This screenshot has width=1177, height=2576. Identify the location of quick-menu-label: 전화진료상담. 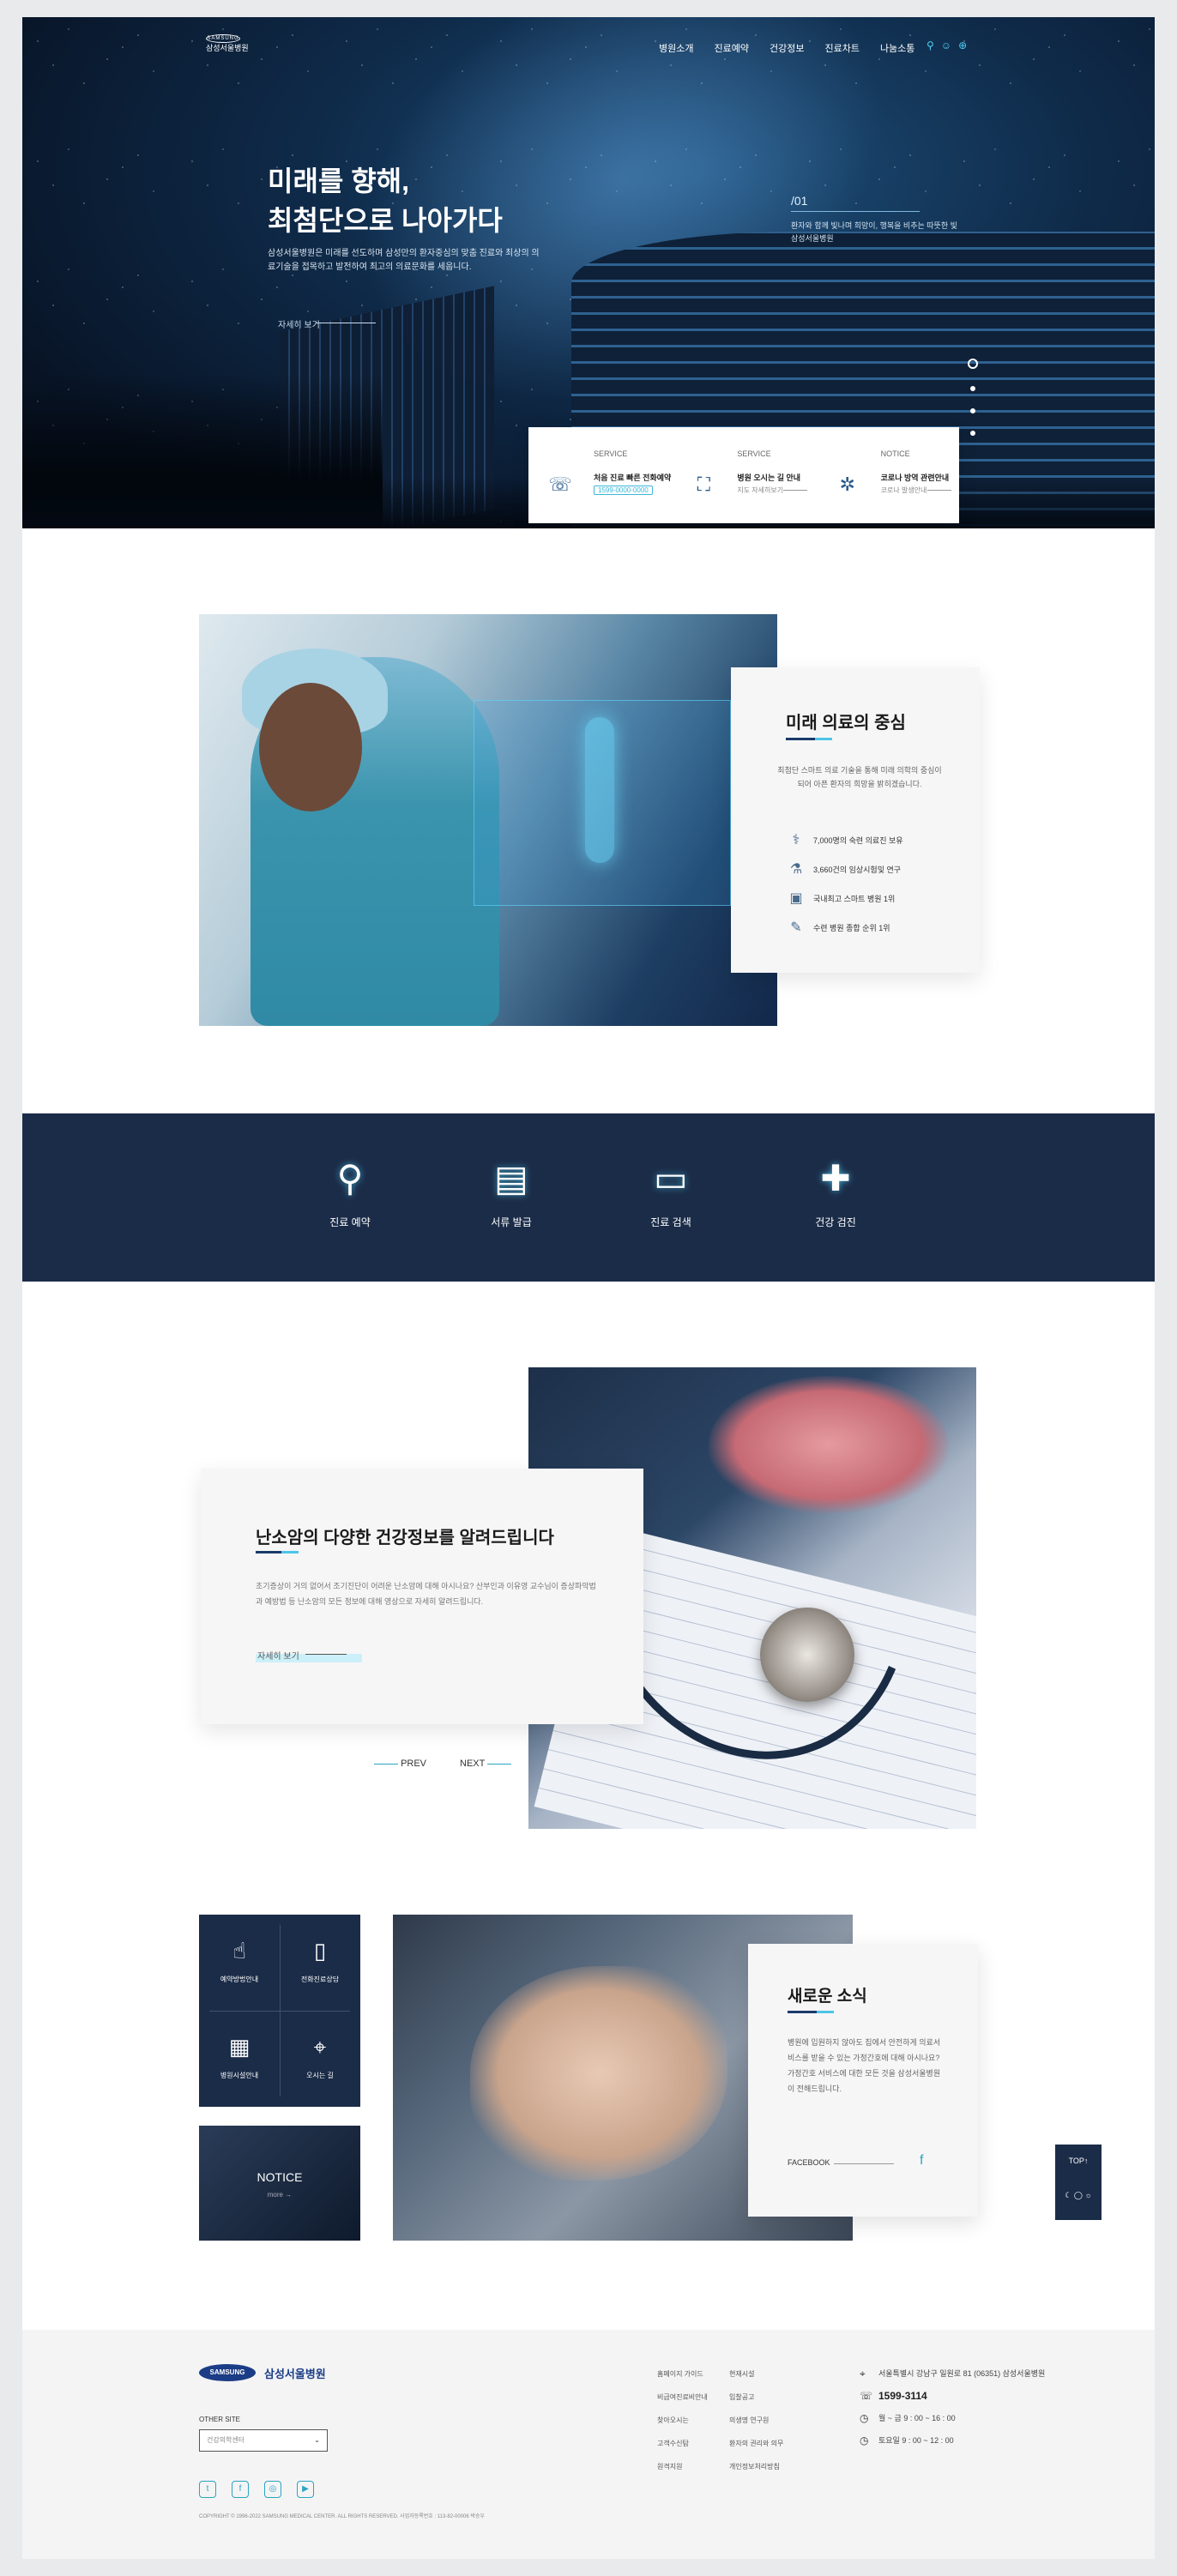
(320, 1979).